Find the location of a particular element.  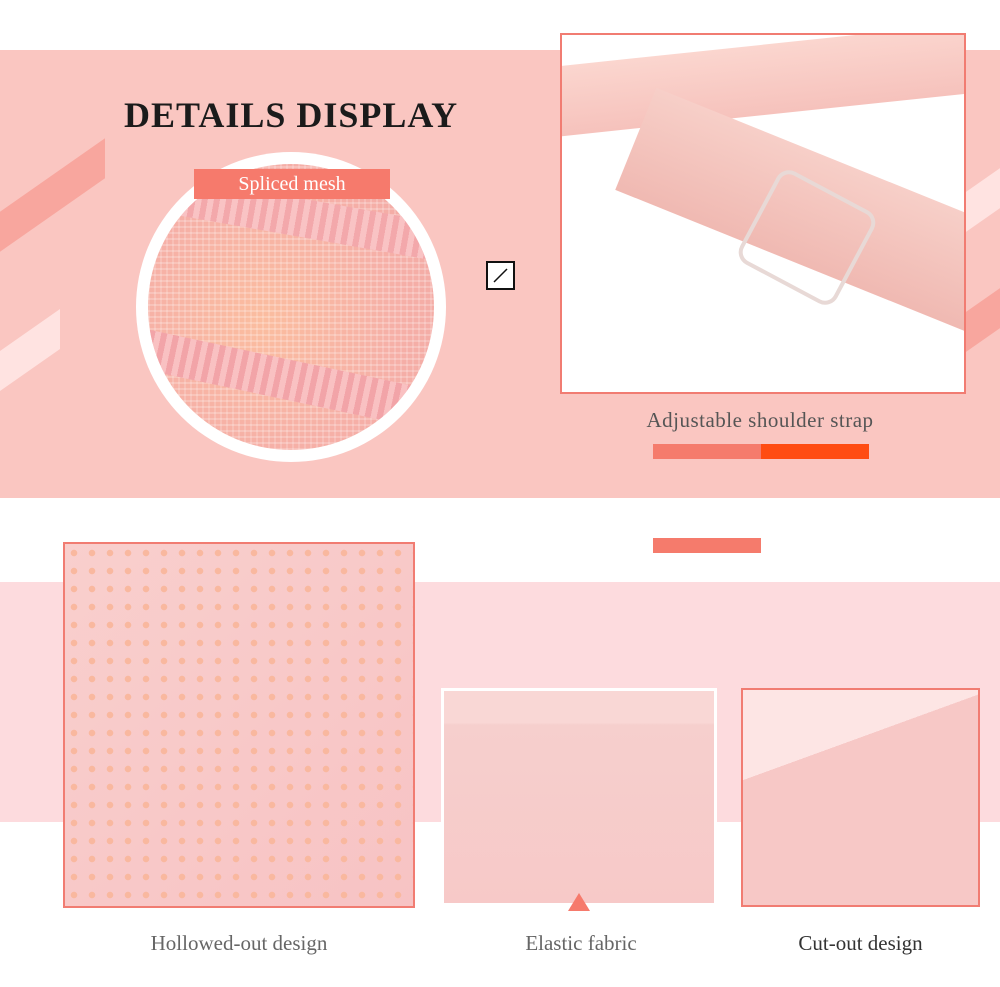

slash-square-icon-glyph is located at coordinates (500, 275).